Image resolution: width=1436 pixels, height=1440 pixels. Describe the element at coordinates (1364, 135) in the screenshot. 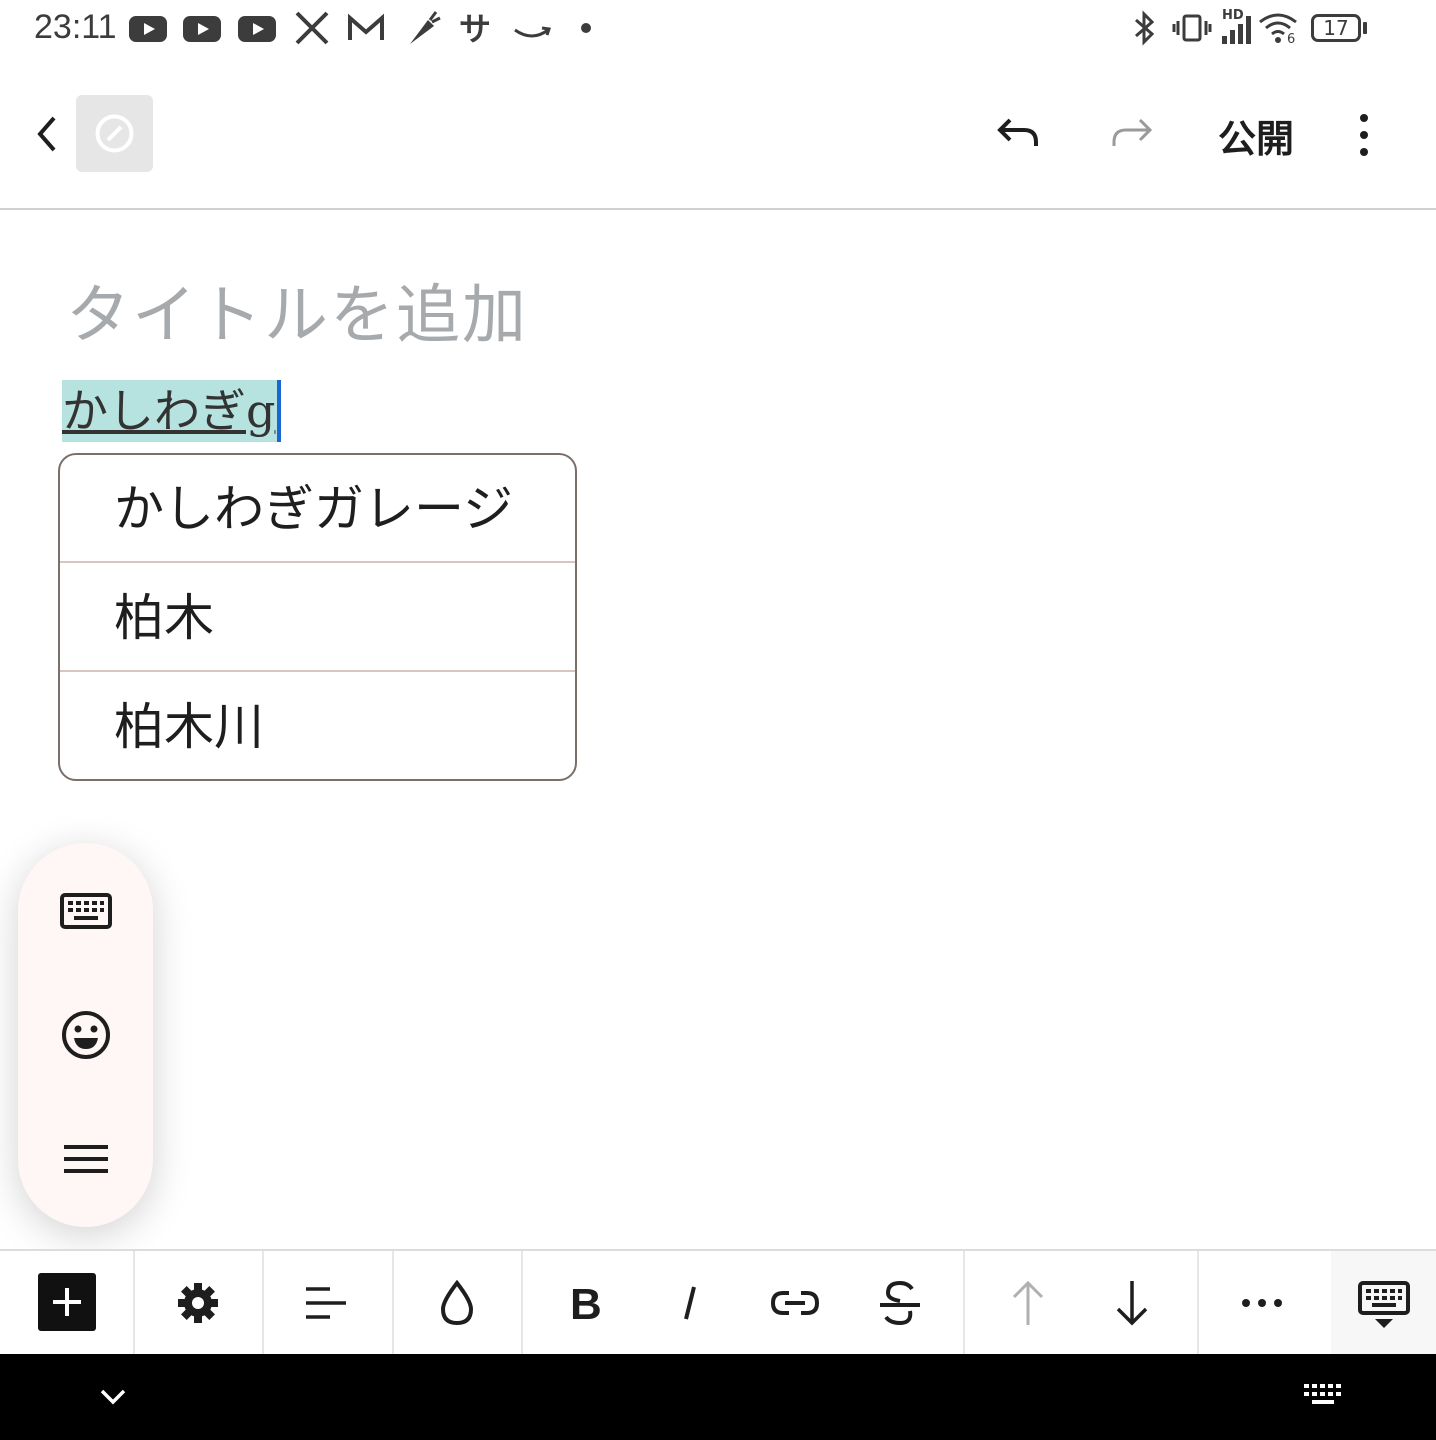

I see `more-vertical-icon` at that location.